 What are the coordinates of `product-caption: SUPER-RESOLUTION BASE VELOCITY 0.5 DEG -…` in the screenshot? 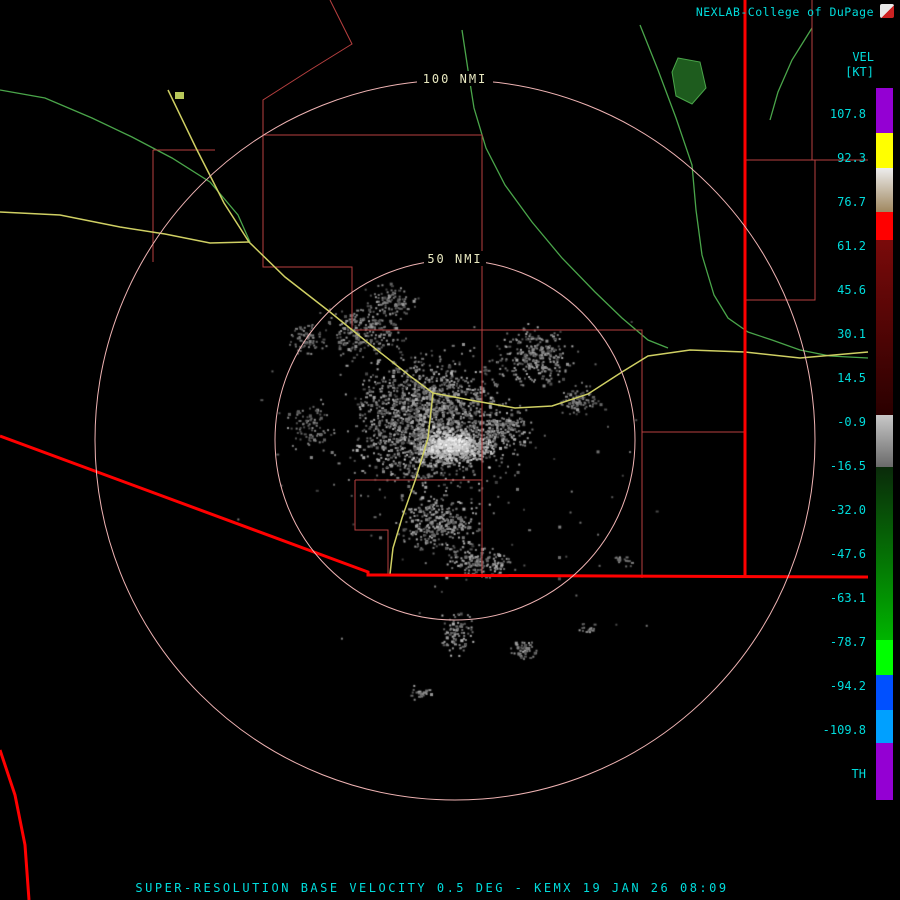 It's located at (432, 888).